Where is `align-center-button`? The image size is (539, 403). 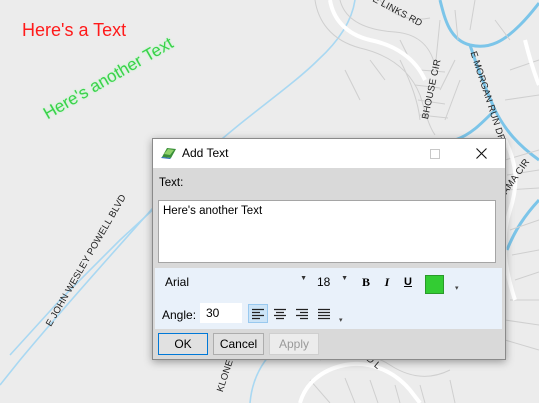 align-center-button is located at coordinates (280, 313).